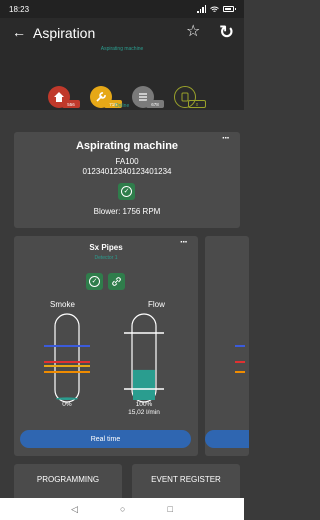 The height and width of the screenshot is (520, 320). What do you see at coordinates (127, 146) in the screenshot?
I see `machine-name: Aspirating machine` at bounding box center [127, 146].